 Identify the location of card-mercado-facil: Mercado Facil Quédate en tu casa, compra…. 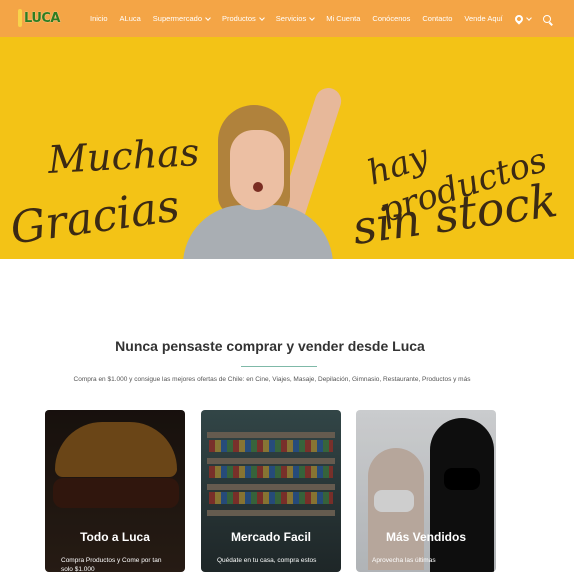
(271, 491).